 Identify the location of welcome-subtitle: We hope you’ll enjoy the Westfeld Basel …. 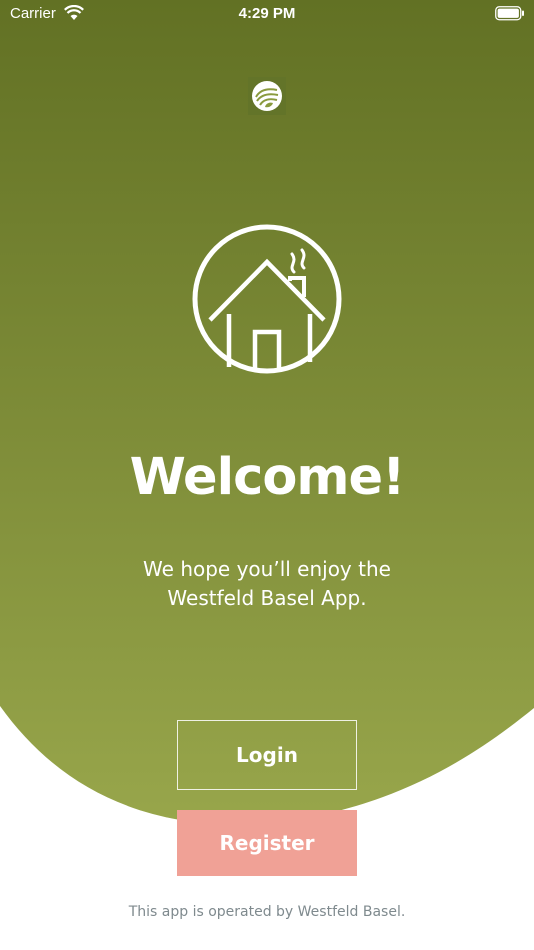
(267, 583).